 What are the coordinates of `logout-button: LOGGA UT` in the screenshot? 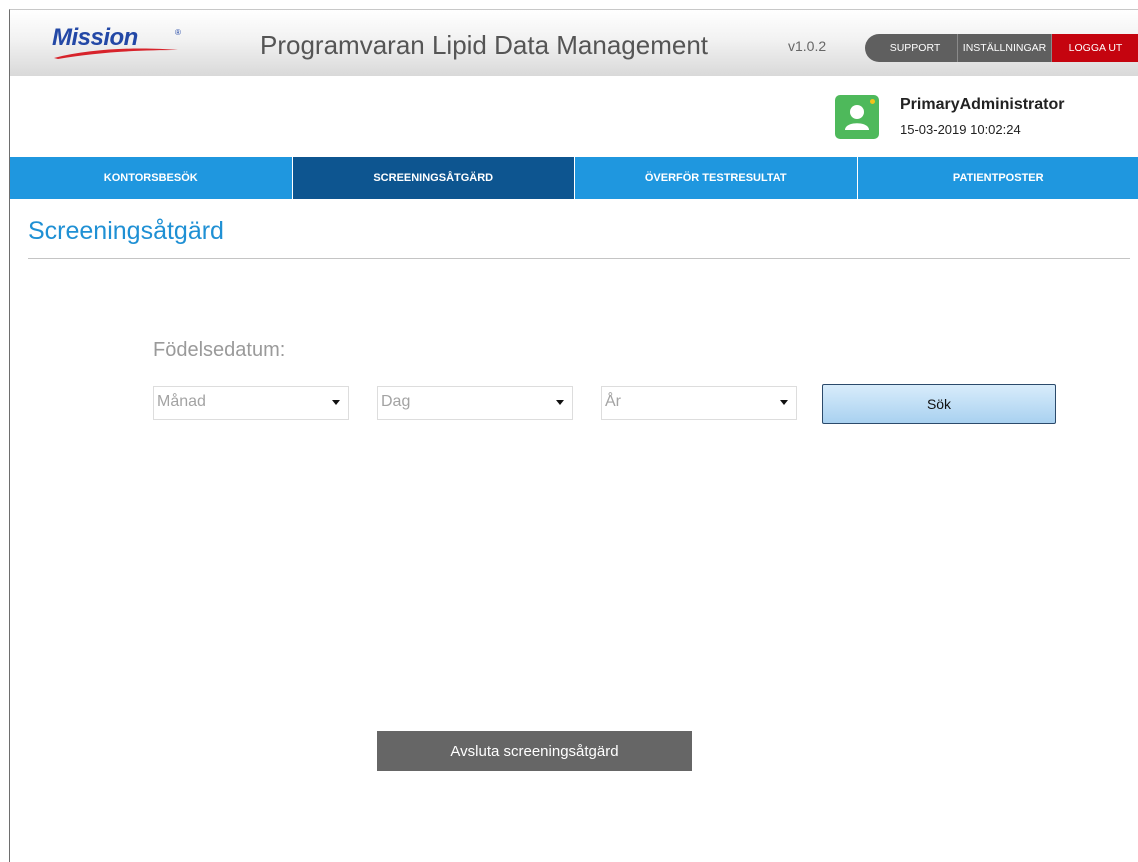 It's located at (1095, 48).